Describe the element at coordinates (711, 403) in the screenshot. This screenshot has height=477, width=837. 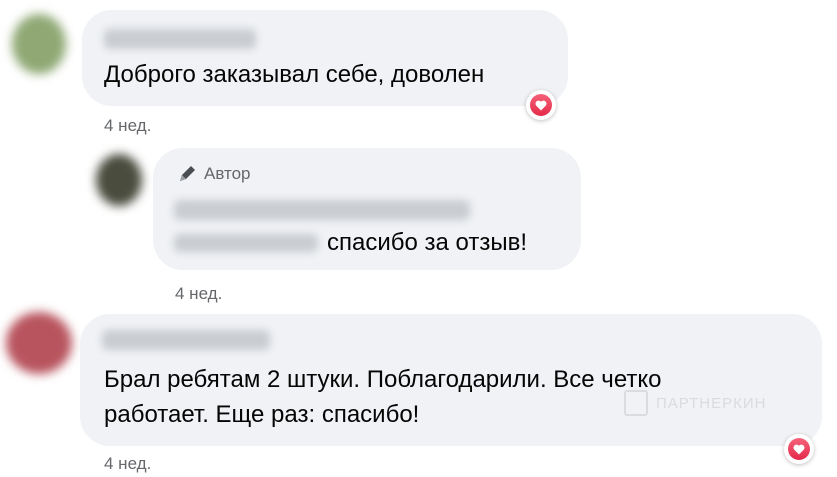
I see `watermark-text: ПАРТНЕРКИН` at that location.